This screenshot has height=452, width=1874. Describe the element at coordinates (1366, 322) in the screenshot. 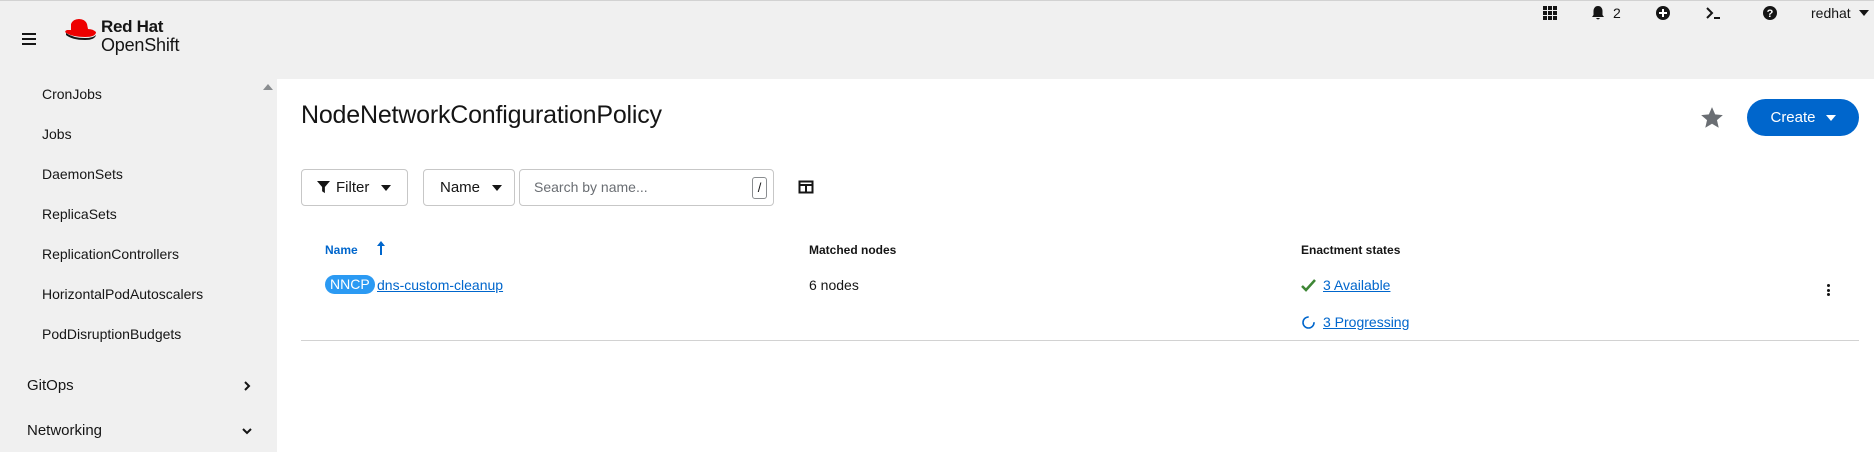

I see `progressing-state-link: 3 Progressing` at that location.